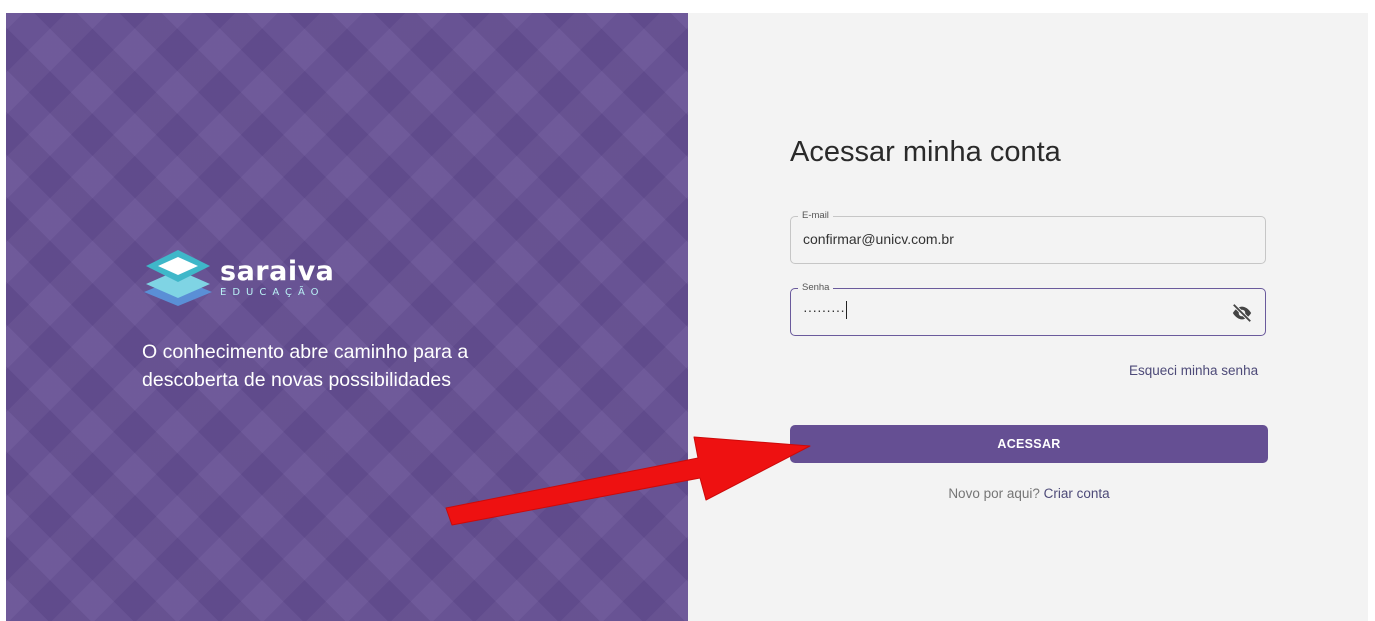  Describe the element at coordinates (272, 292) in the screenshot. I see `brand-subtitle: EDUCAÇÃO` at that location.